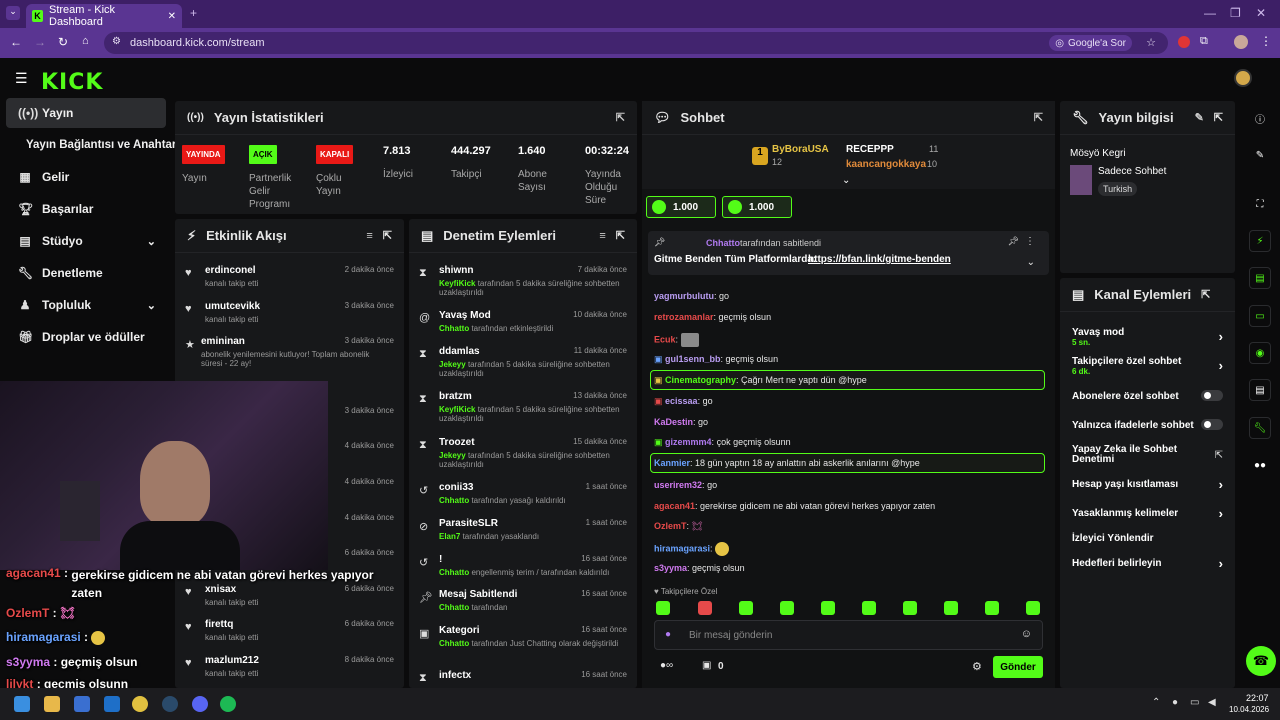  I want to click on chat-username: s3yyma, so click(670, 568).